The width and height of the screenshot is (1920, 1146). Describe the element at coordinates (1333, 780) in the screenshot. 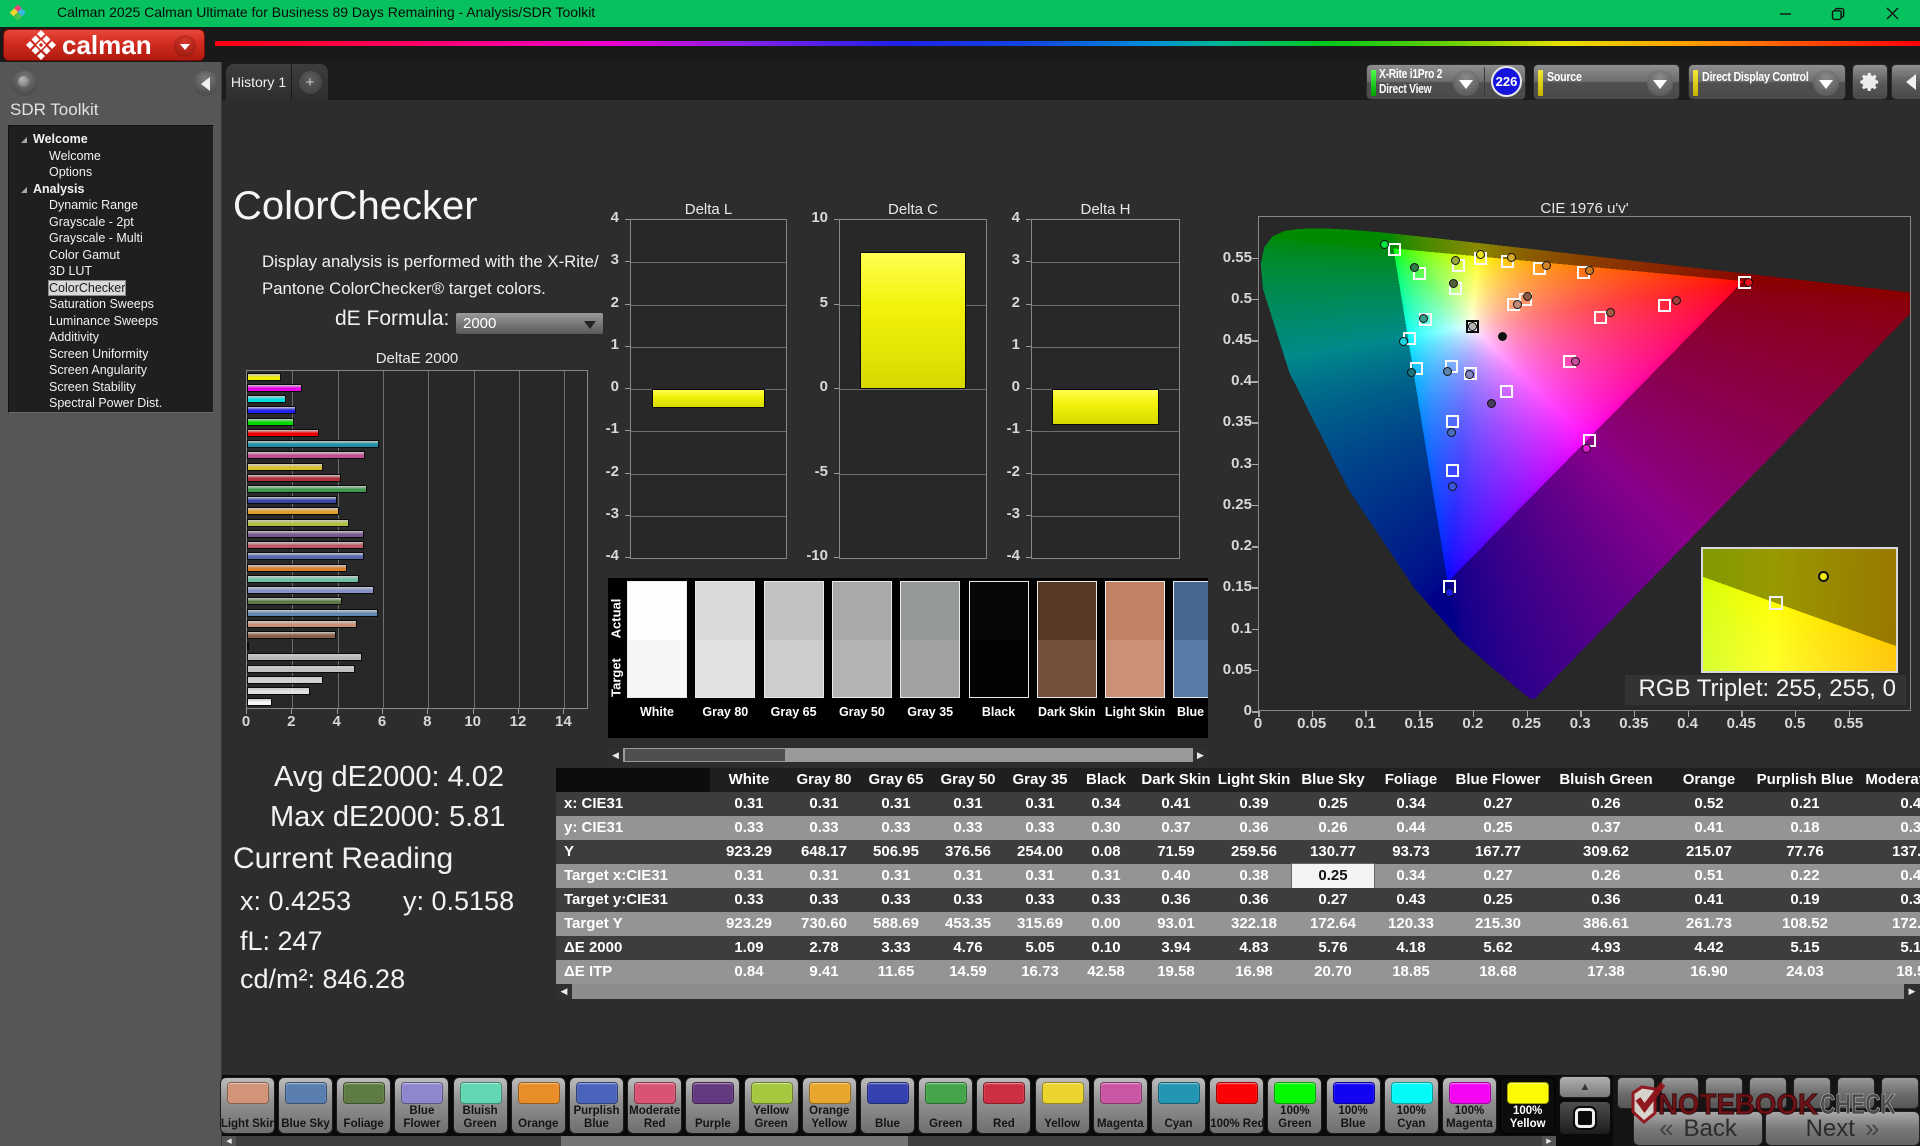

I see `column-header-blue-sky: Blue Sky` at that location.